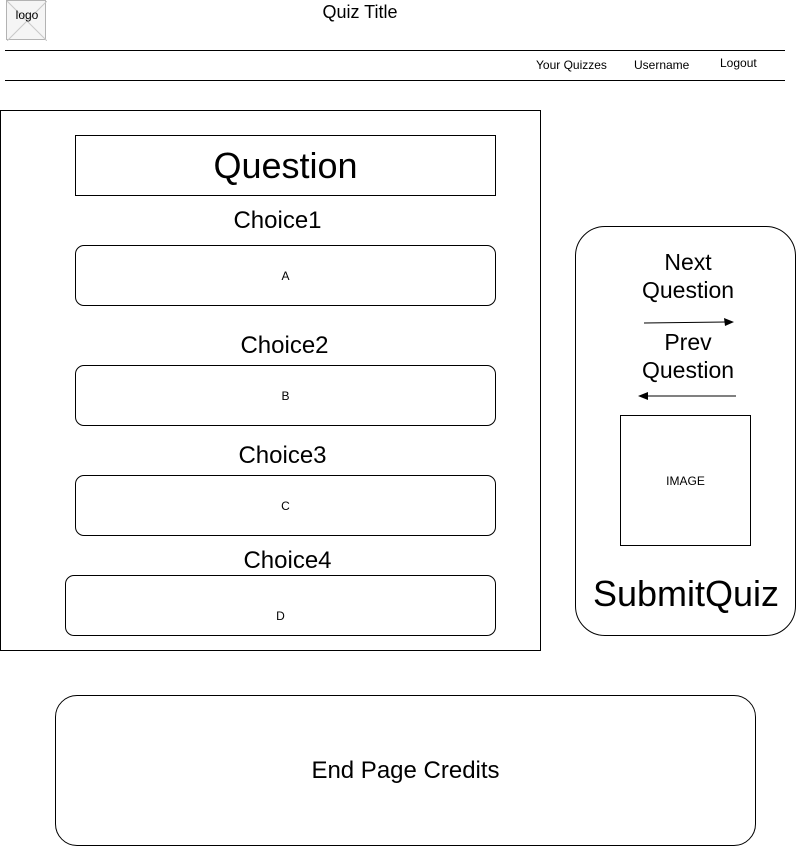  Describe the element at coordinates (571, 65) in the screenshot. I see `nav-your-quizzes-link: Your Quizzes` at that location.